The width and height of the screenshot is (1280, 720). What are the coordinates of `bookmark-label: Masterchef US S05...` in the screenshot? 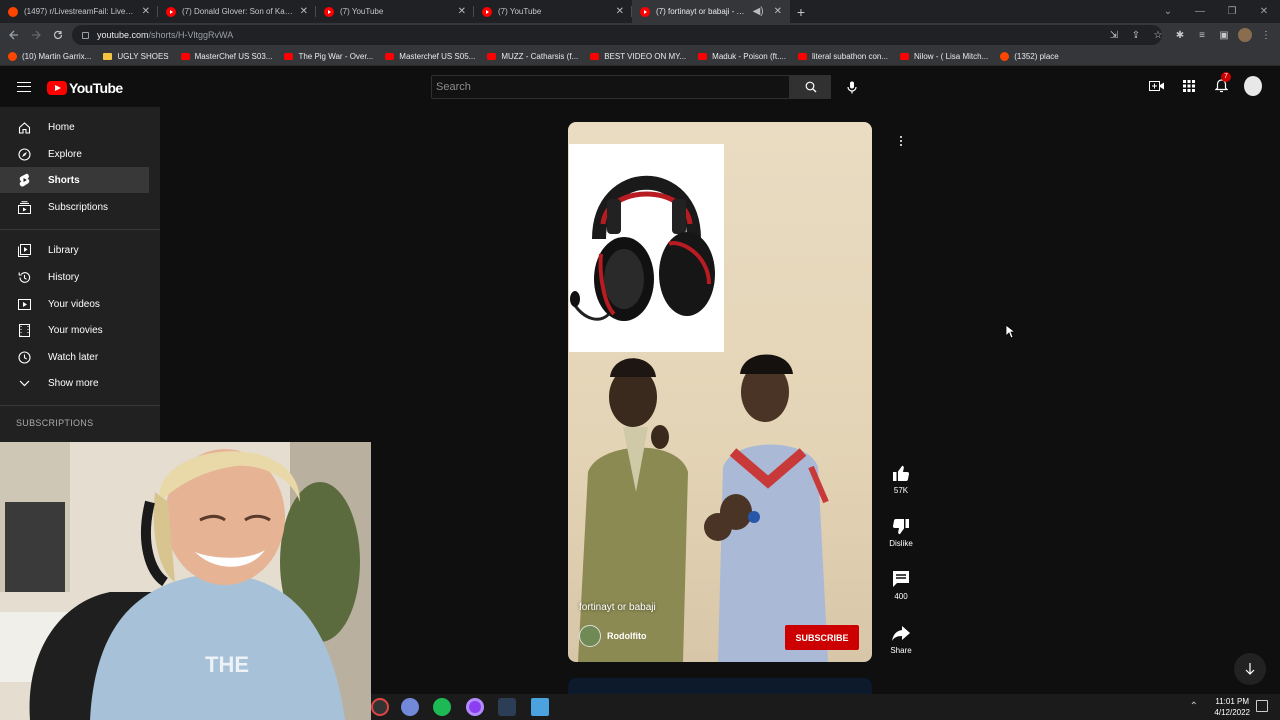 It's located at (437, 56).